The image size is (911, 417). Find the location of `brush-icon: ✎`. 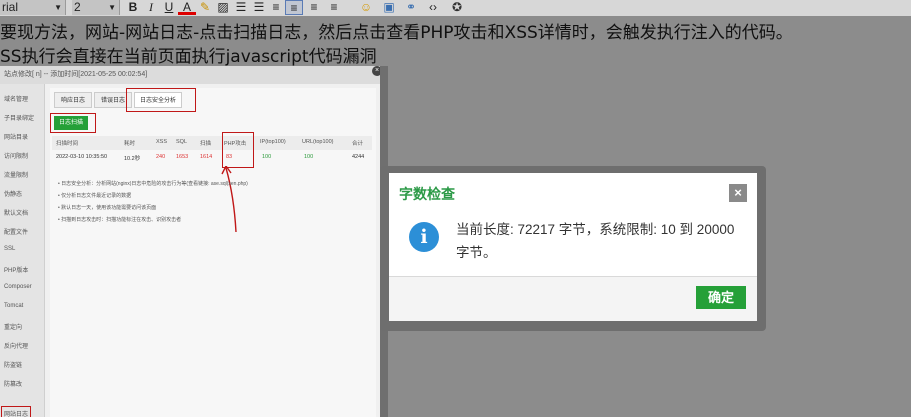

brush-icon: ✎ is located at coordinates (205, 7).